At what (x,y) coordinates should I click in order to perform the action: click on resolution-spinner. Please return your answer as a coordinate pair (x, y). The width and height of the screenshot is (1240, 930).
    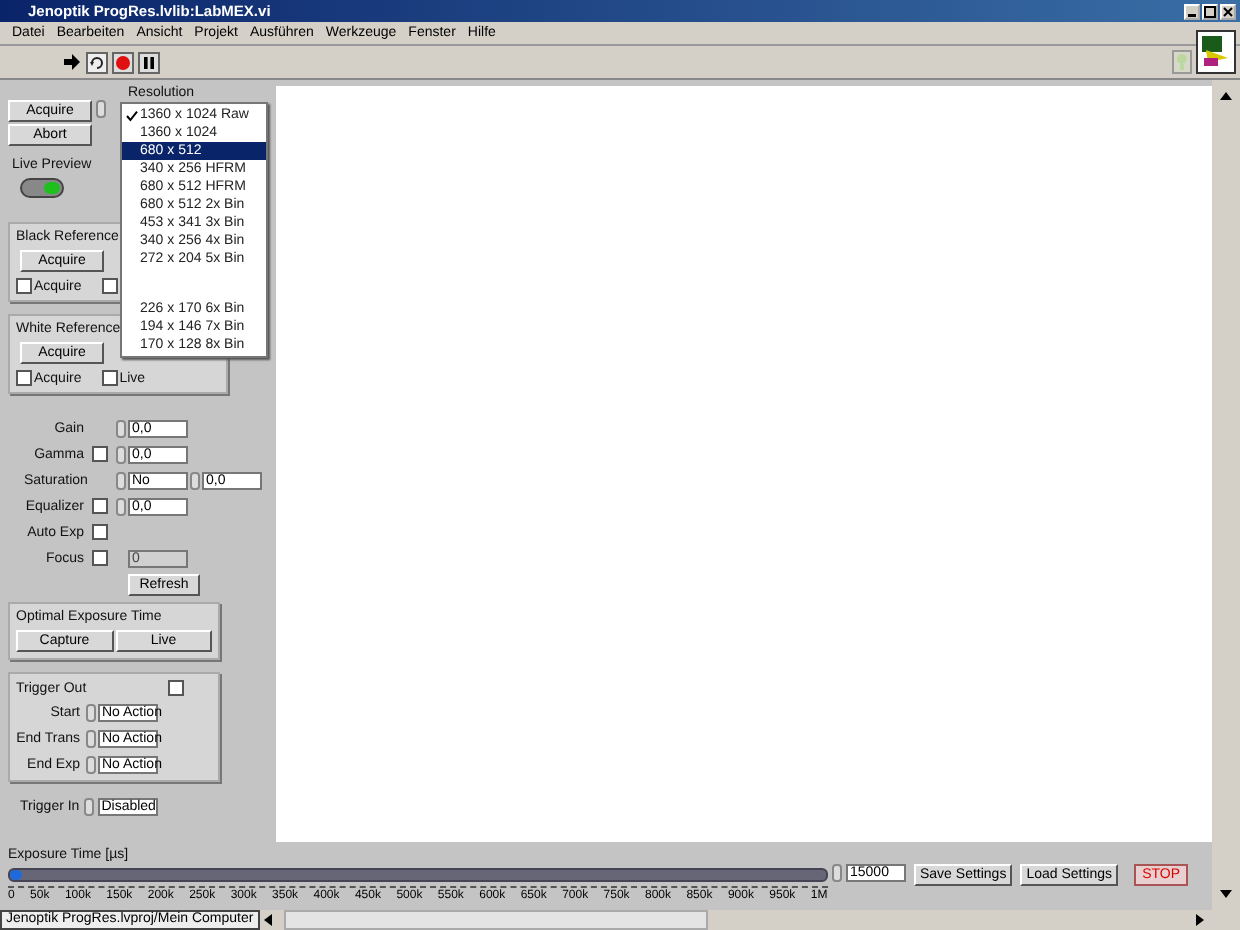
    Looking at the image, I should click on (101, 109).